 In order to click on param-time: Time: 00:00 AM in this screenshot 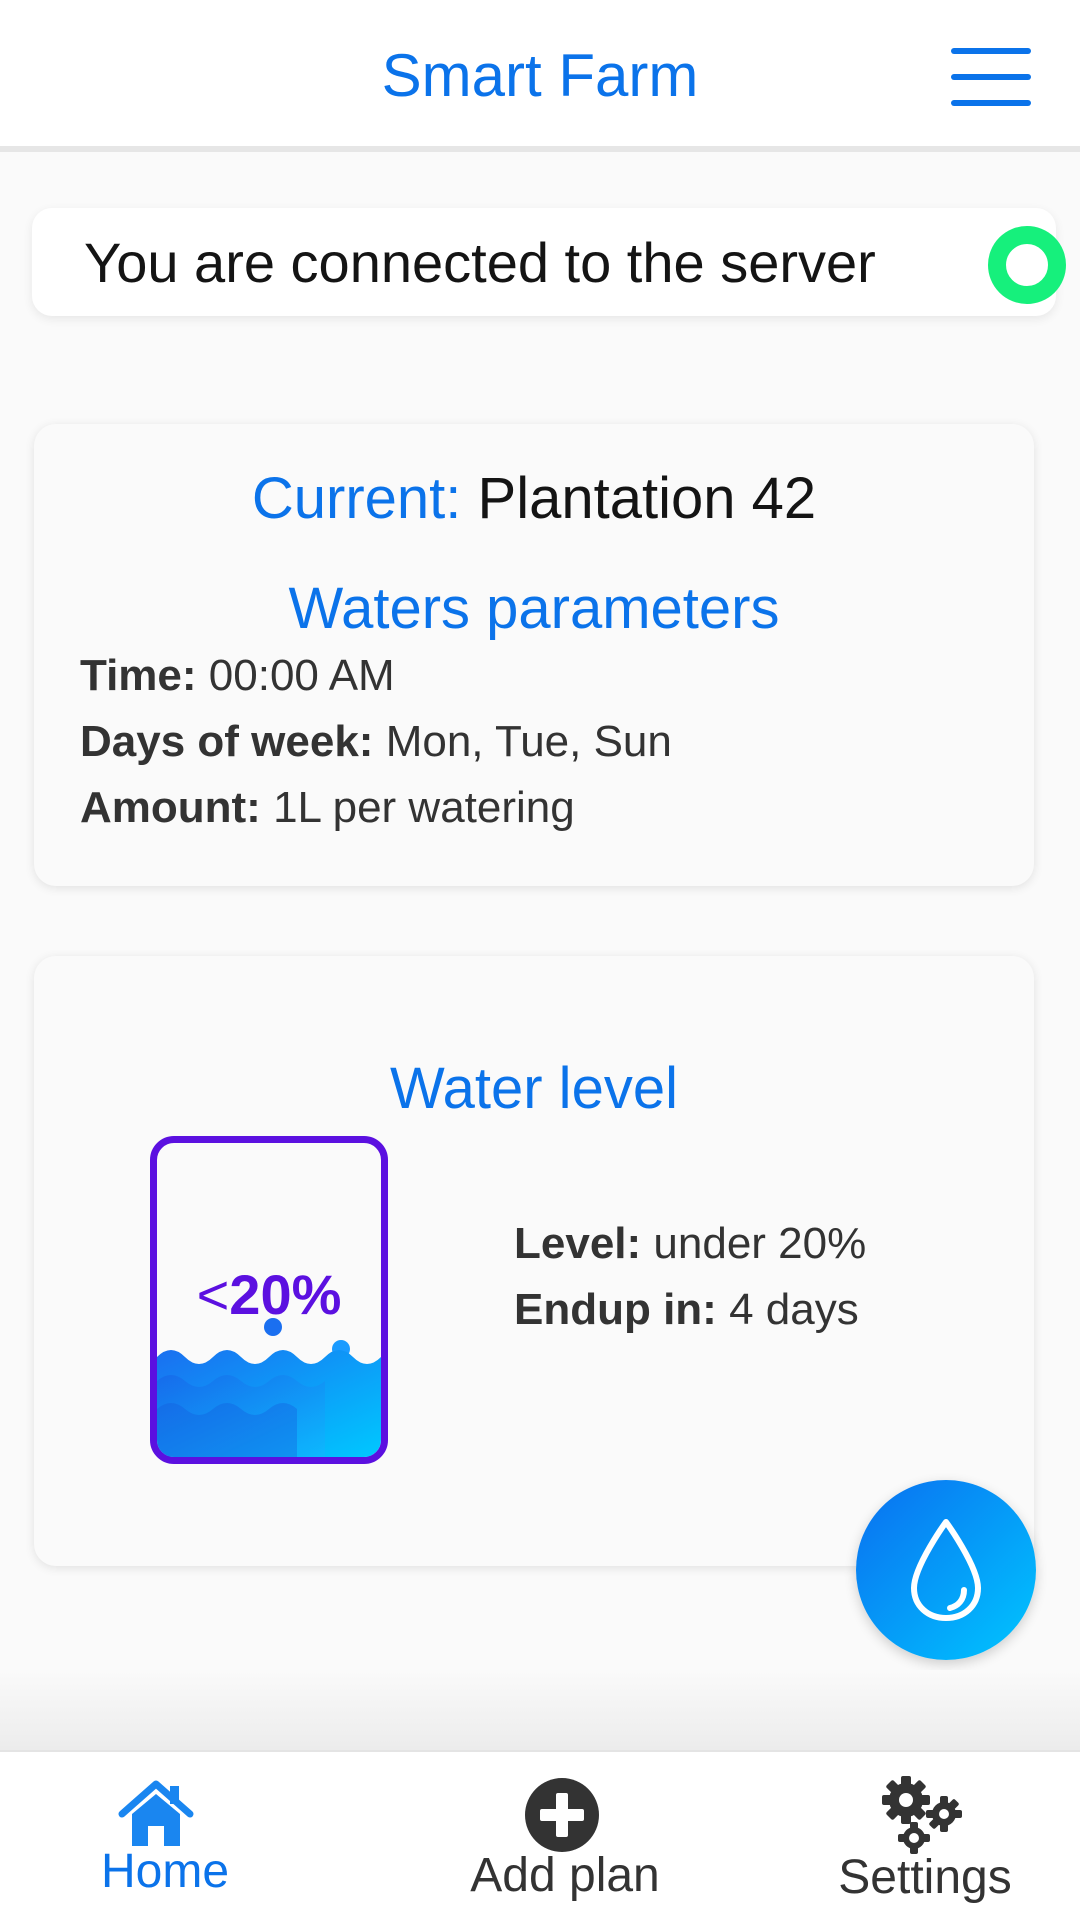, I will do `click(237, 676)`.